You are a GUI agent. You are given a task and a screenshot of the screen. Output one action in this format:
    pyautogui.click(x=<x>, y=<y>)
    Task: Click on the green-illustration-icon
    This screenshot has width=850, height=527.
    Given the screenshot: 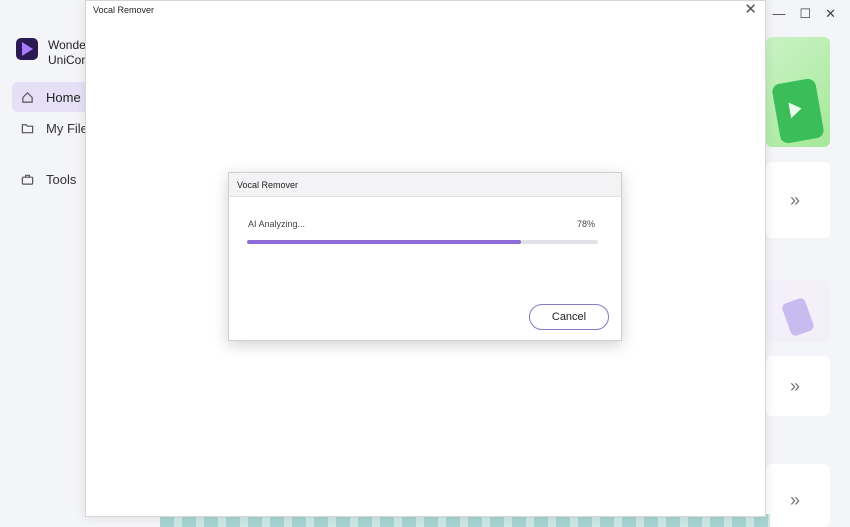 What is the action you would take?
    pyautogui.click(x=798, y=111)
    